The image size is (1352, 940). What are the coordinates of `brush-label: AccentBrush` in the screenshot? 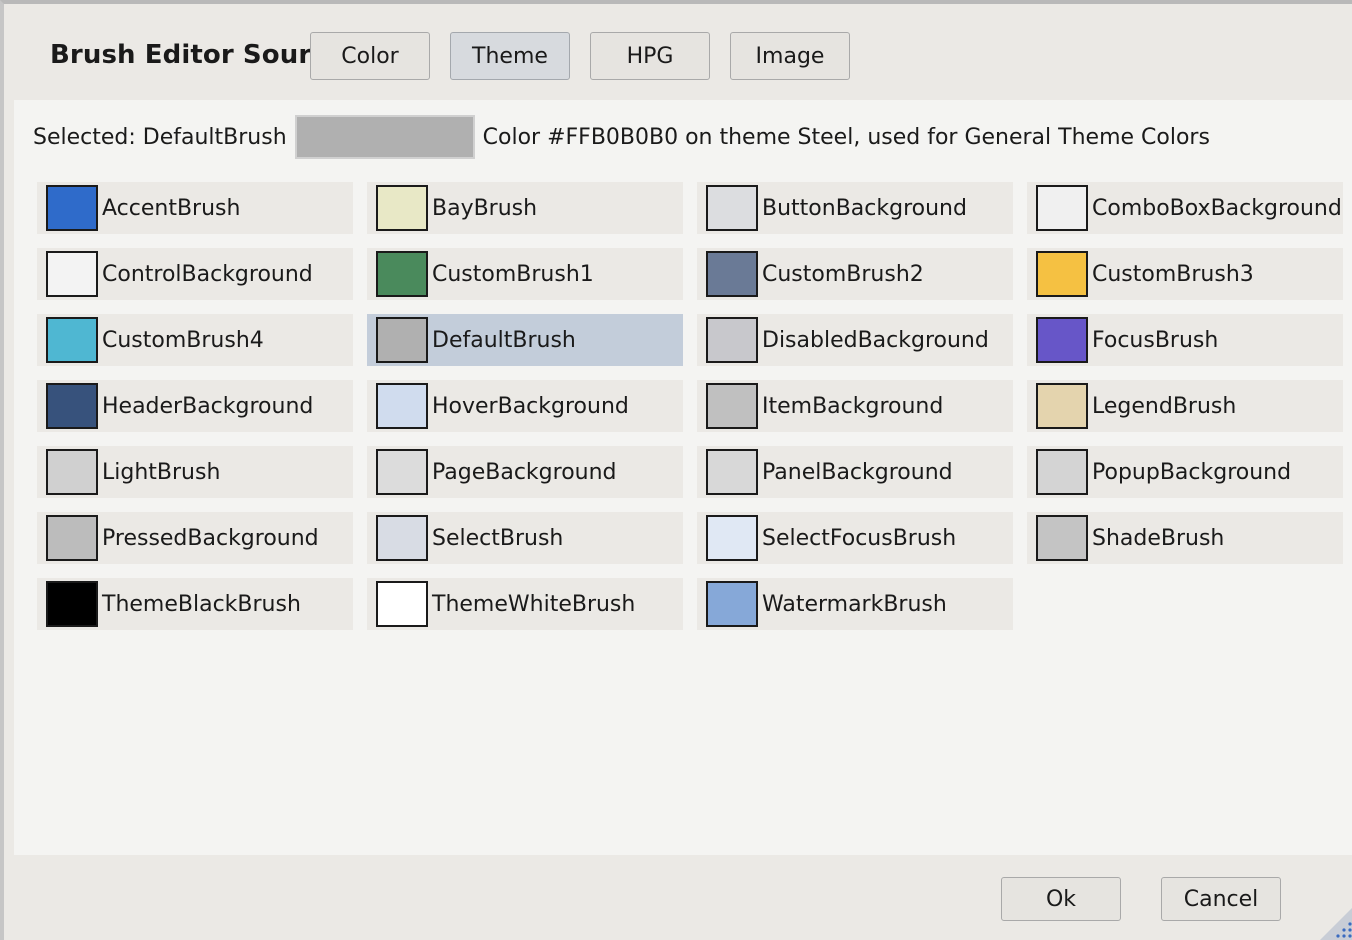 It's located at (171, 208).